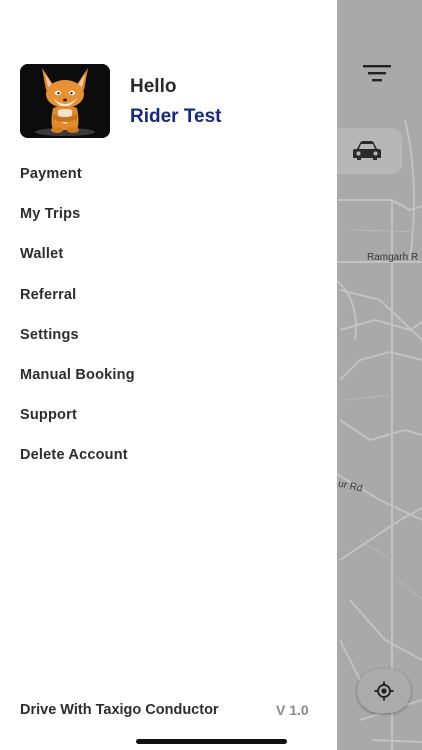 The height and width of the screenshot is (750, 422). I want to click on drive-with-link: Drive With Taxigo Conductor, so click(119, 710).